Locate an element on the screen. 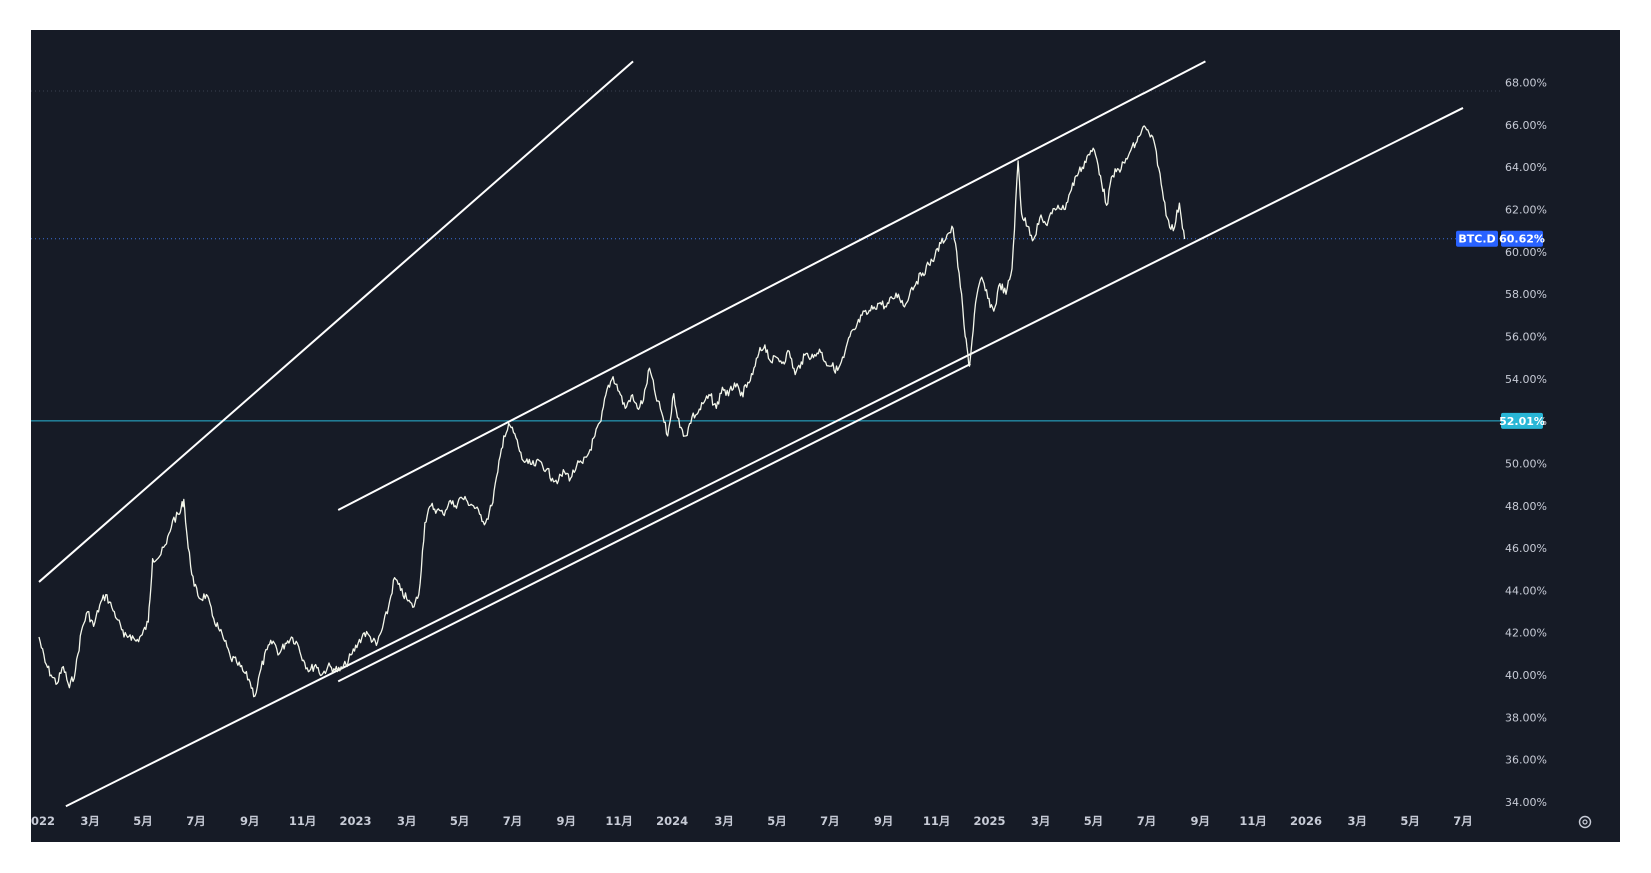 Image resolution: width=1651 pixels, height=873 pixels. y-tick-label: 40.00% is located at coordinates (1526, 675).